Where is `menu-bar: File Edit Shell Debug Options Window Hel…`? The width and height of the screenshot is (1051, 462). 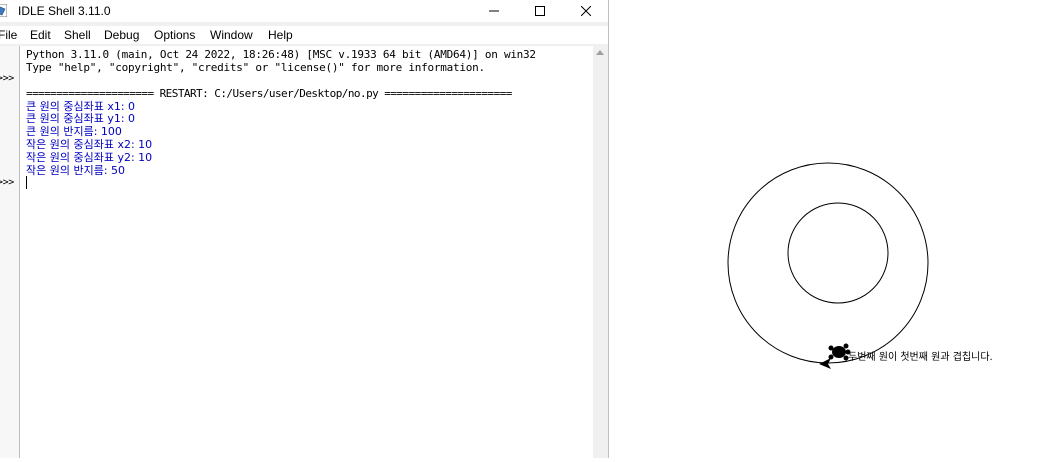 menu-bar: File Edit Shell Debug Options Window Hel… is located at coordinates (304, 35).